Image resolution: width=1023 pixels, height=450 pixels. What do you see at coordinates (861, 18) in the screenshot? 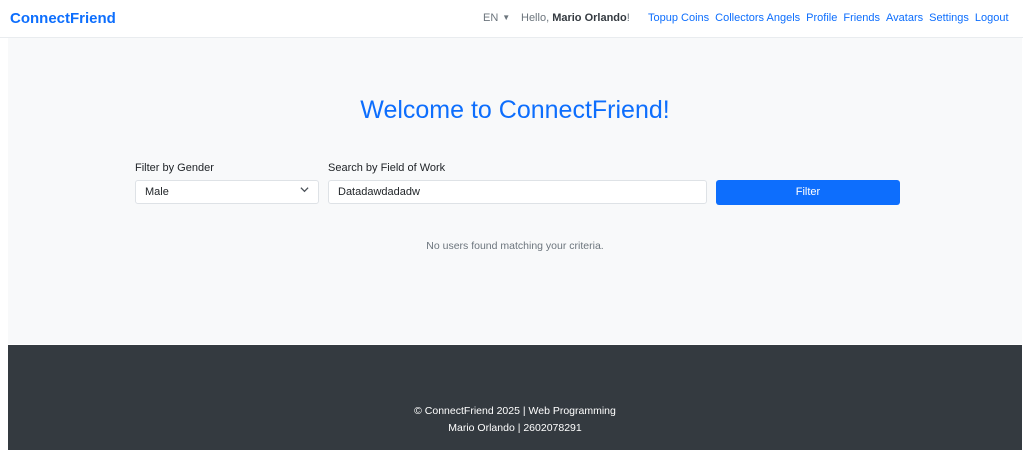
I see `nav-link-friends: Friends` at bounding box center [861, 18].